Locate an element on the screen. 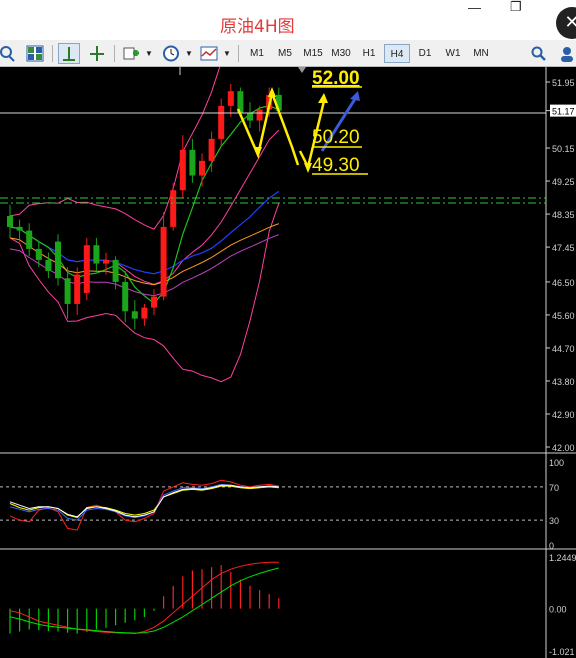  timeframe-mn: MN is located at coordinates (481, 53).